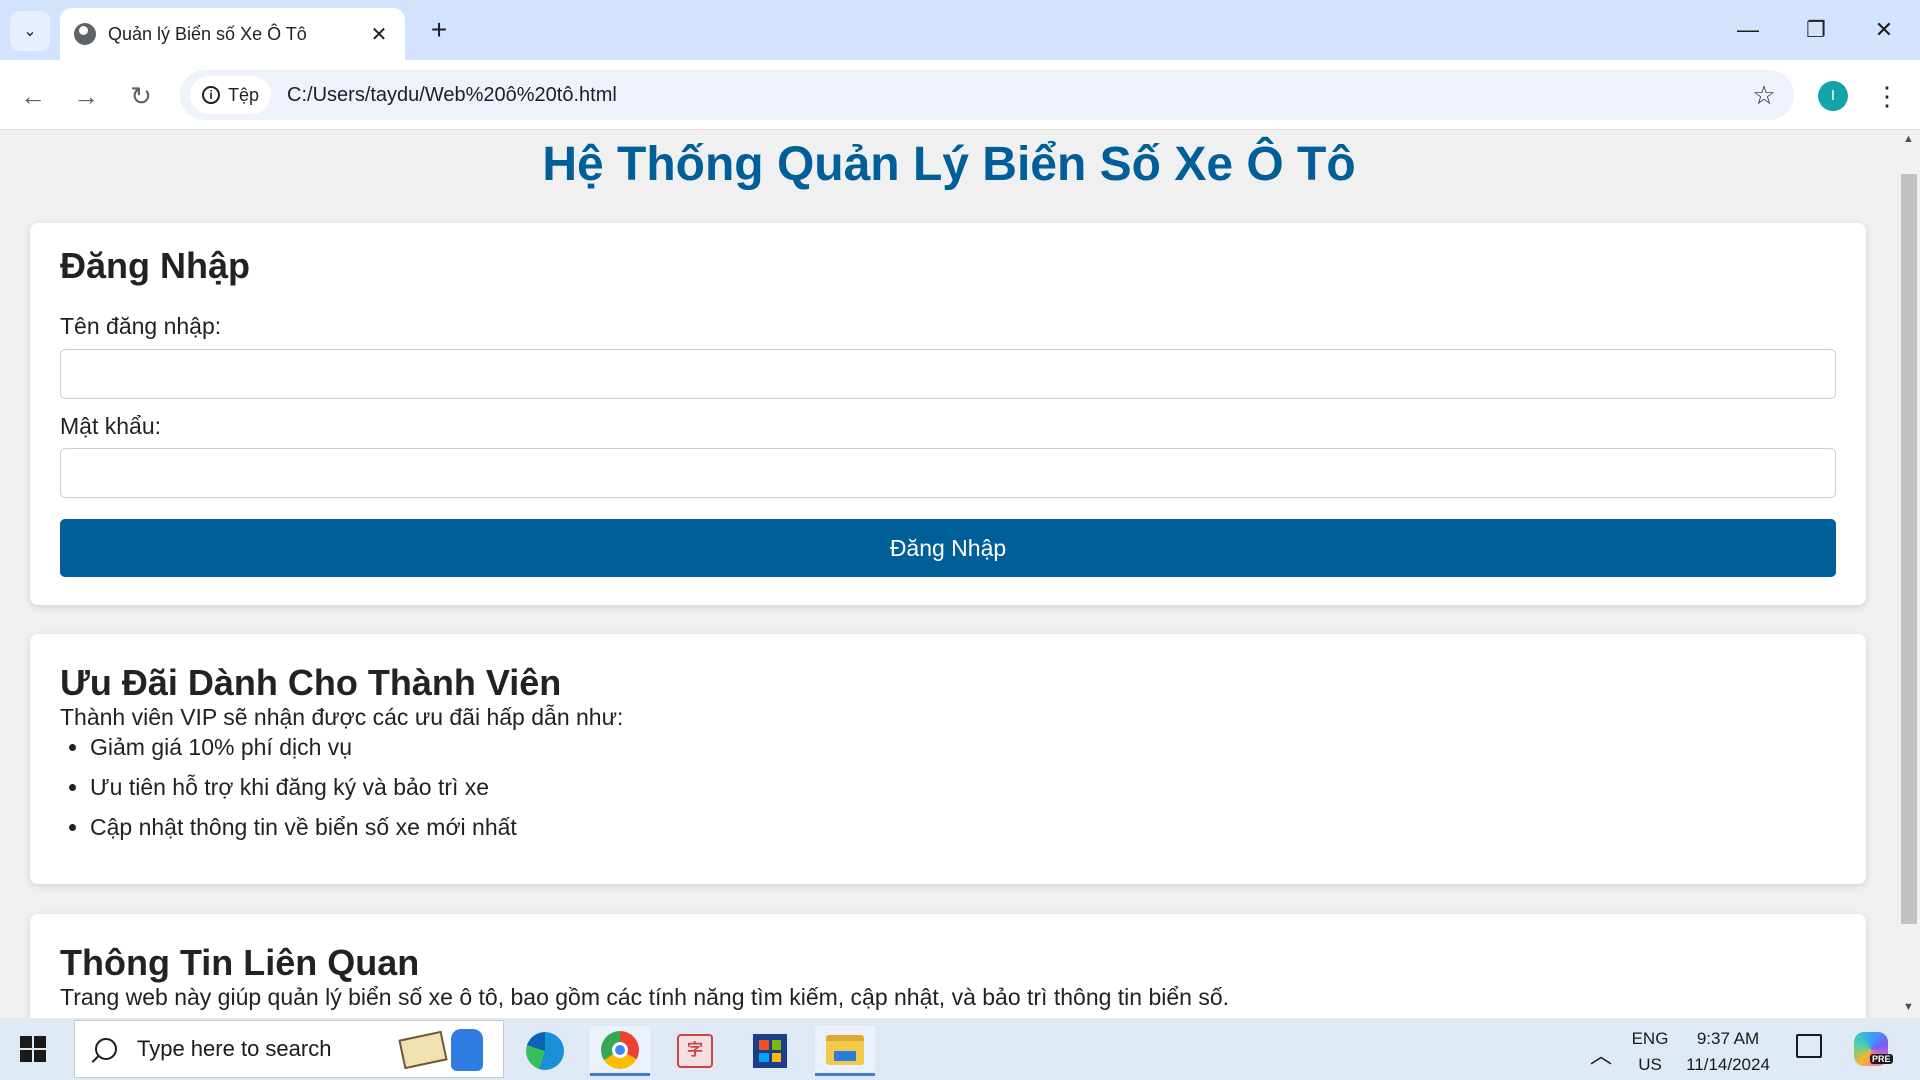 This screenshot has height=1080, width=1920. I want to click on site-chip-label: Tệp, so click(244, 94).